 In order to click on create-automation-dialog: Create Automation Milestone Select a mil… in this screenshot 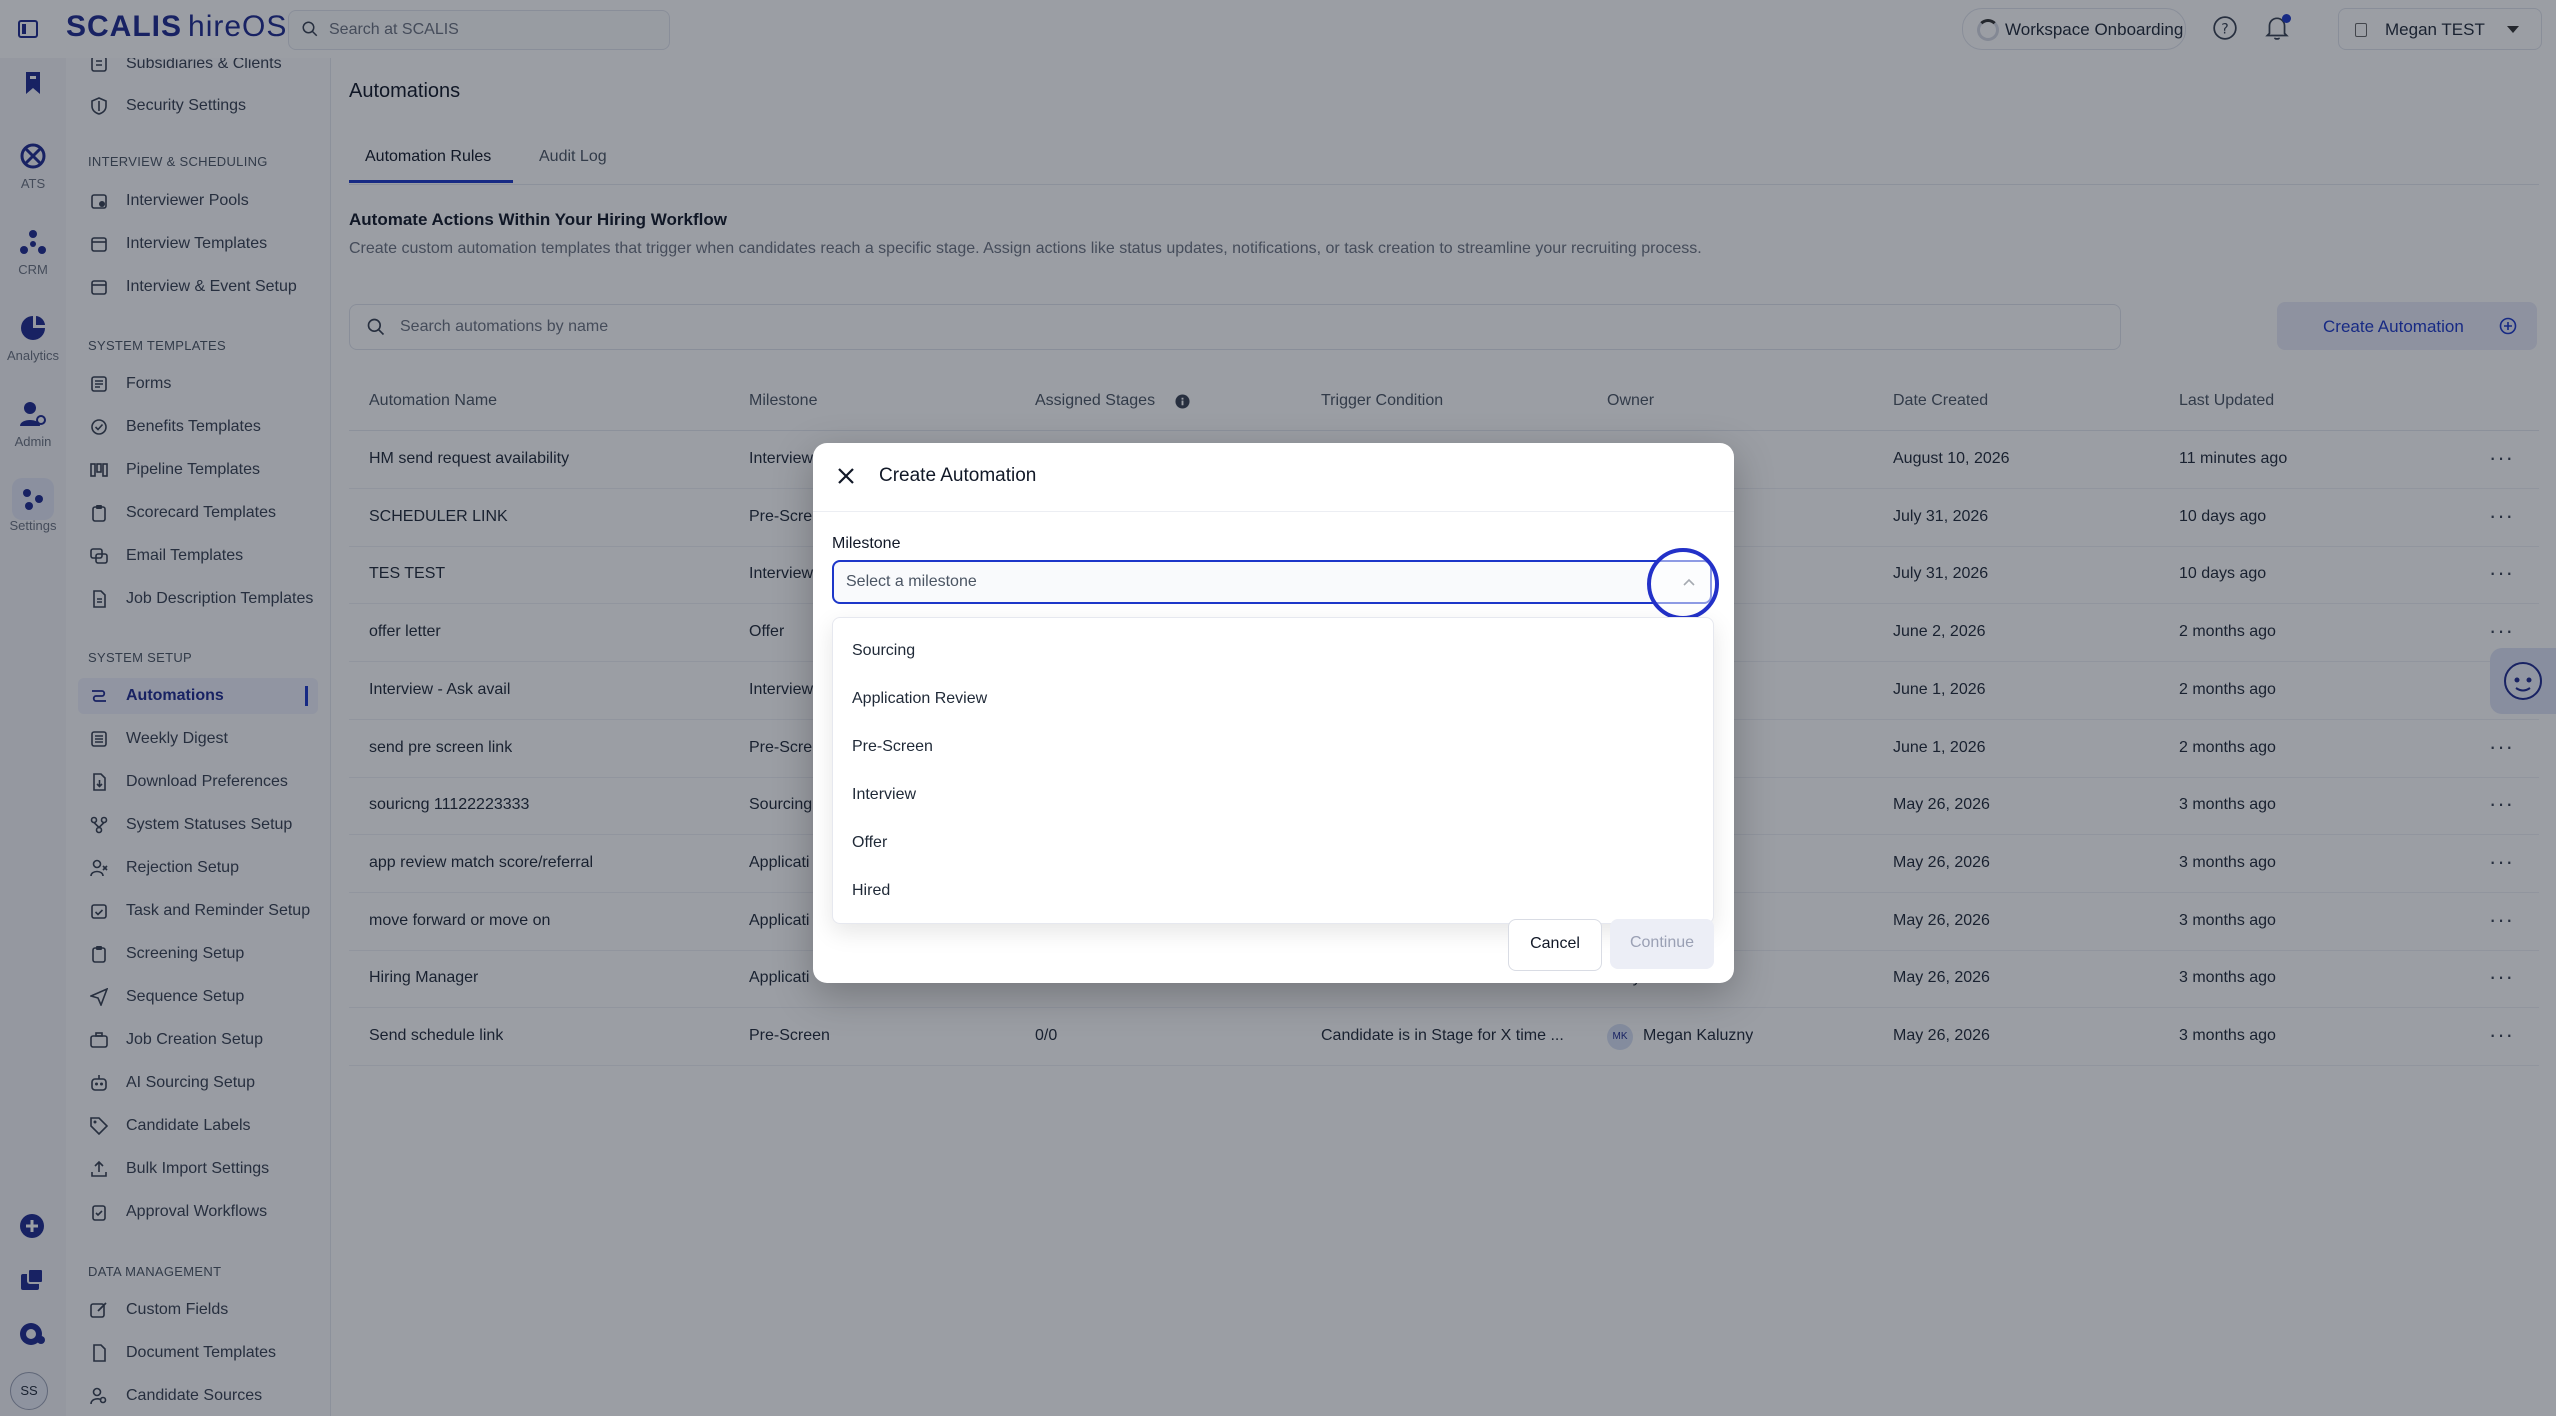, I will do `click(1273, 713)`.